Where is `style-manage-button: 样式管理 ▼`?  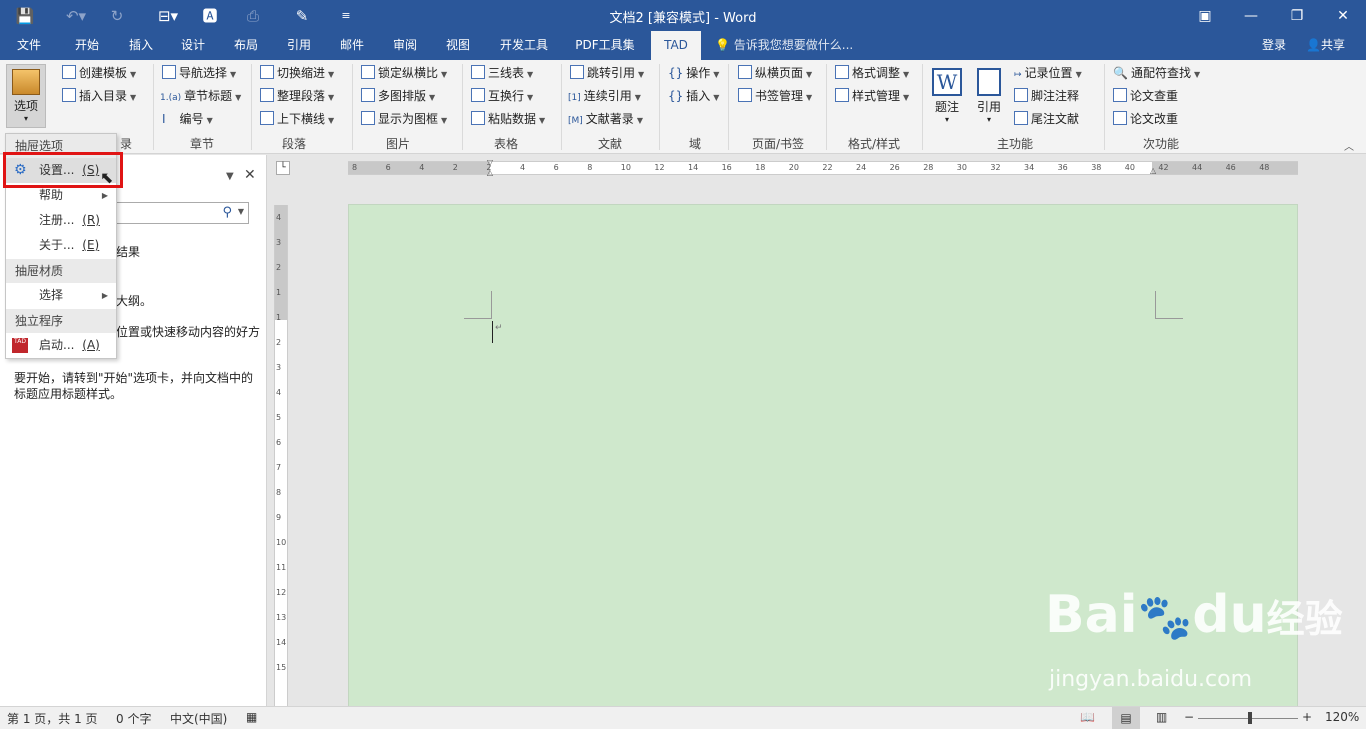 style-manage-button: 样式管理 ▼ is located at coordinates (872, 96).